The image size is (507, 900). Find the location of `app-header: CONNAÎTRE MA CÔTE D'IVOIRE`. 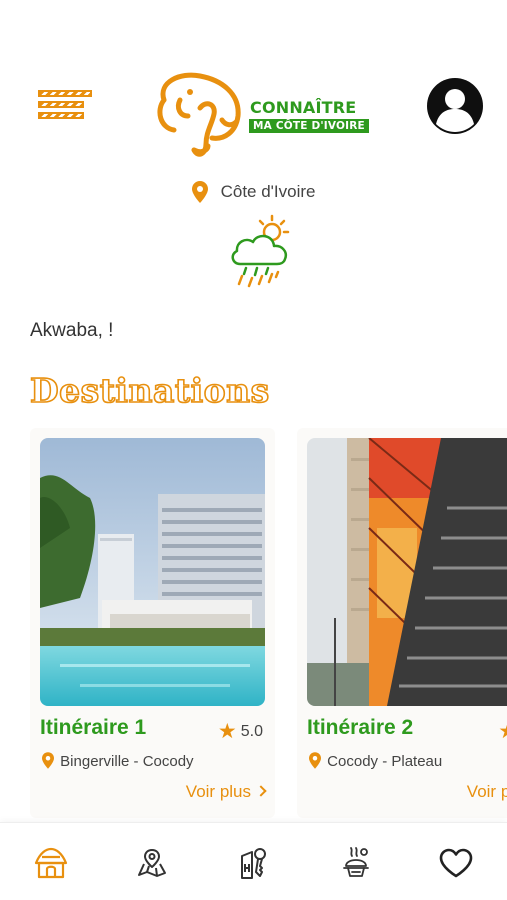

app-header: CONNAÎTRE MA CÔTE D'IVOIRE is located at coordinates (253, 114).